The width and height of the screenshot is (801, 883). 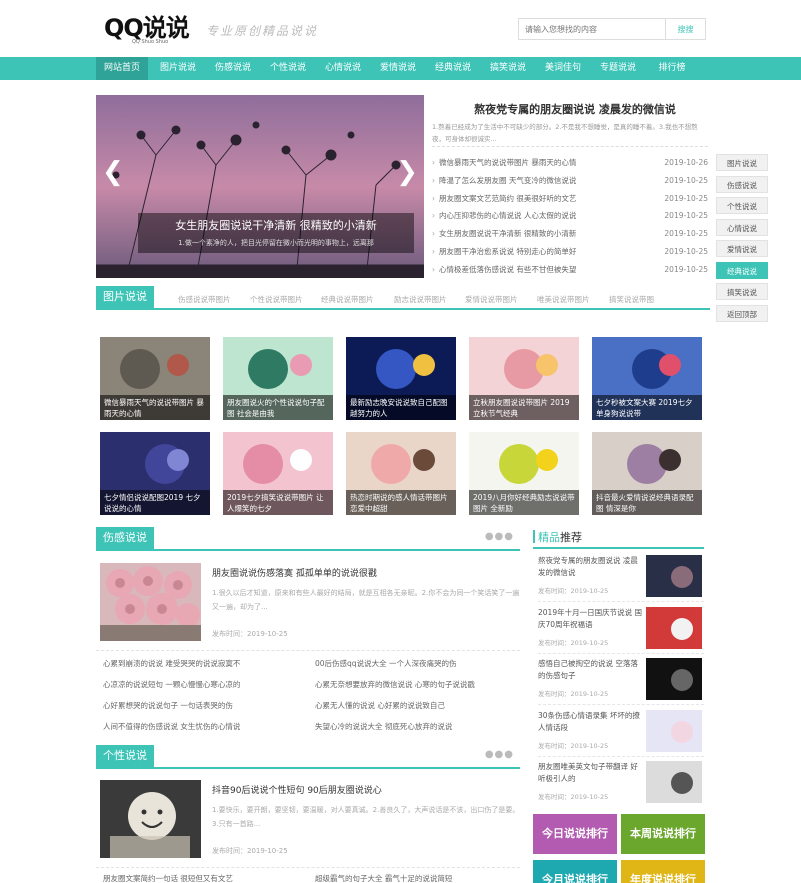 I want to click on rank-today-button: 今日说说排行, so click(x=575, y=834).